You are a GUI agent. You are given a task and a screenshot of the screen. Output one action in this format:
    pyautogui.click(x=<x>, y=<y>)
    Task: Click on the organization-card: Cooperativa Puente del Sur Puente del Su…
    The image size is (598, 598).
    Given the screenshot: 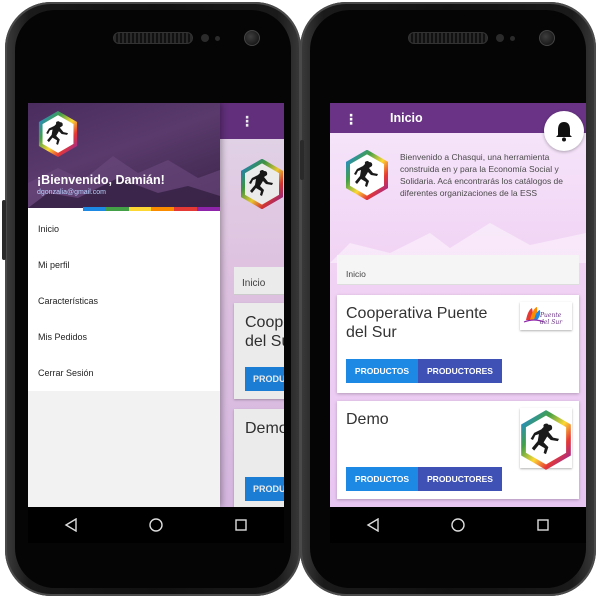 What is the action you would take?
    pyautogui.click(x=458, y=344)
    